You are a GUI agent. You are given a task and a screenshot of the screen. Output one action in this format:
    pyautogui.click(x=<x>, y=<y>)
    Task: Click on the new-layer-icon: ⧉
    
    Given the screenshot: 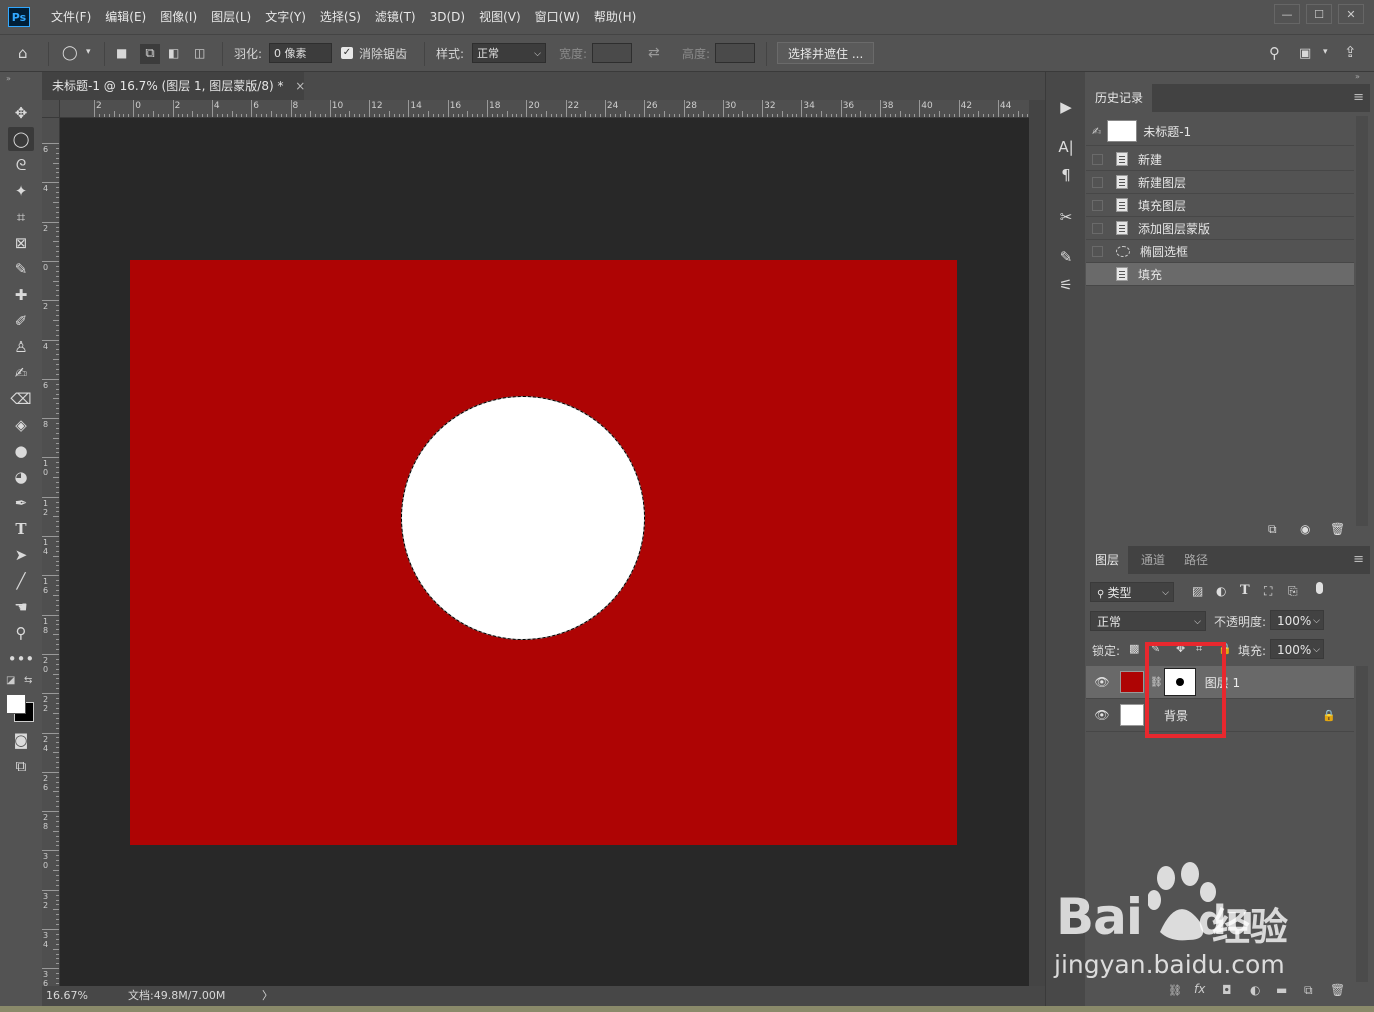 What is the action you would take?
    pyautogui.click(x=1308, y=990)
    